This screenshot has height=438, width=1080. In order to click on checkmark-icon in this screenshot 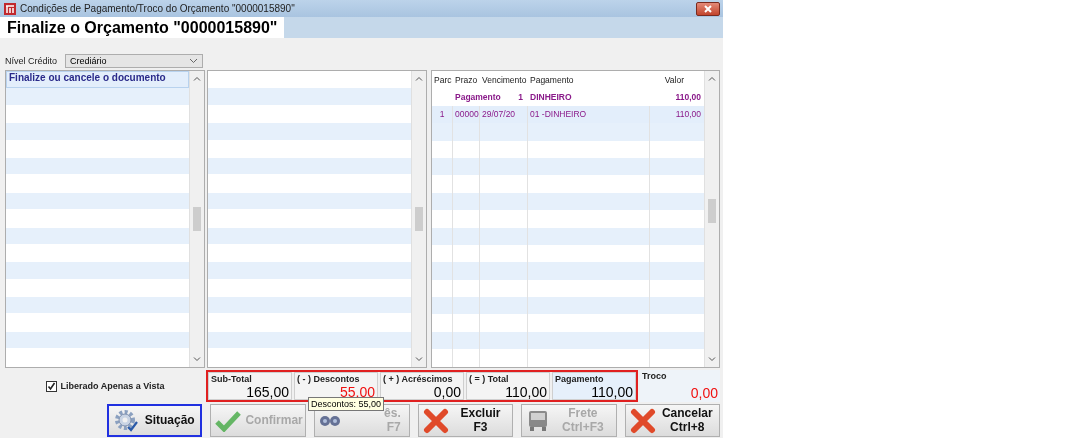, I will do `click(228, 420)`.